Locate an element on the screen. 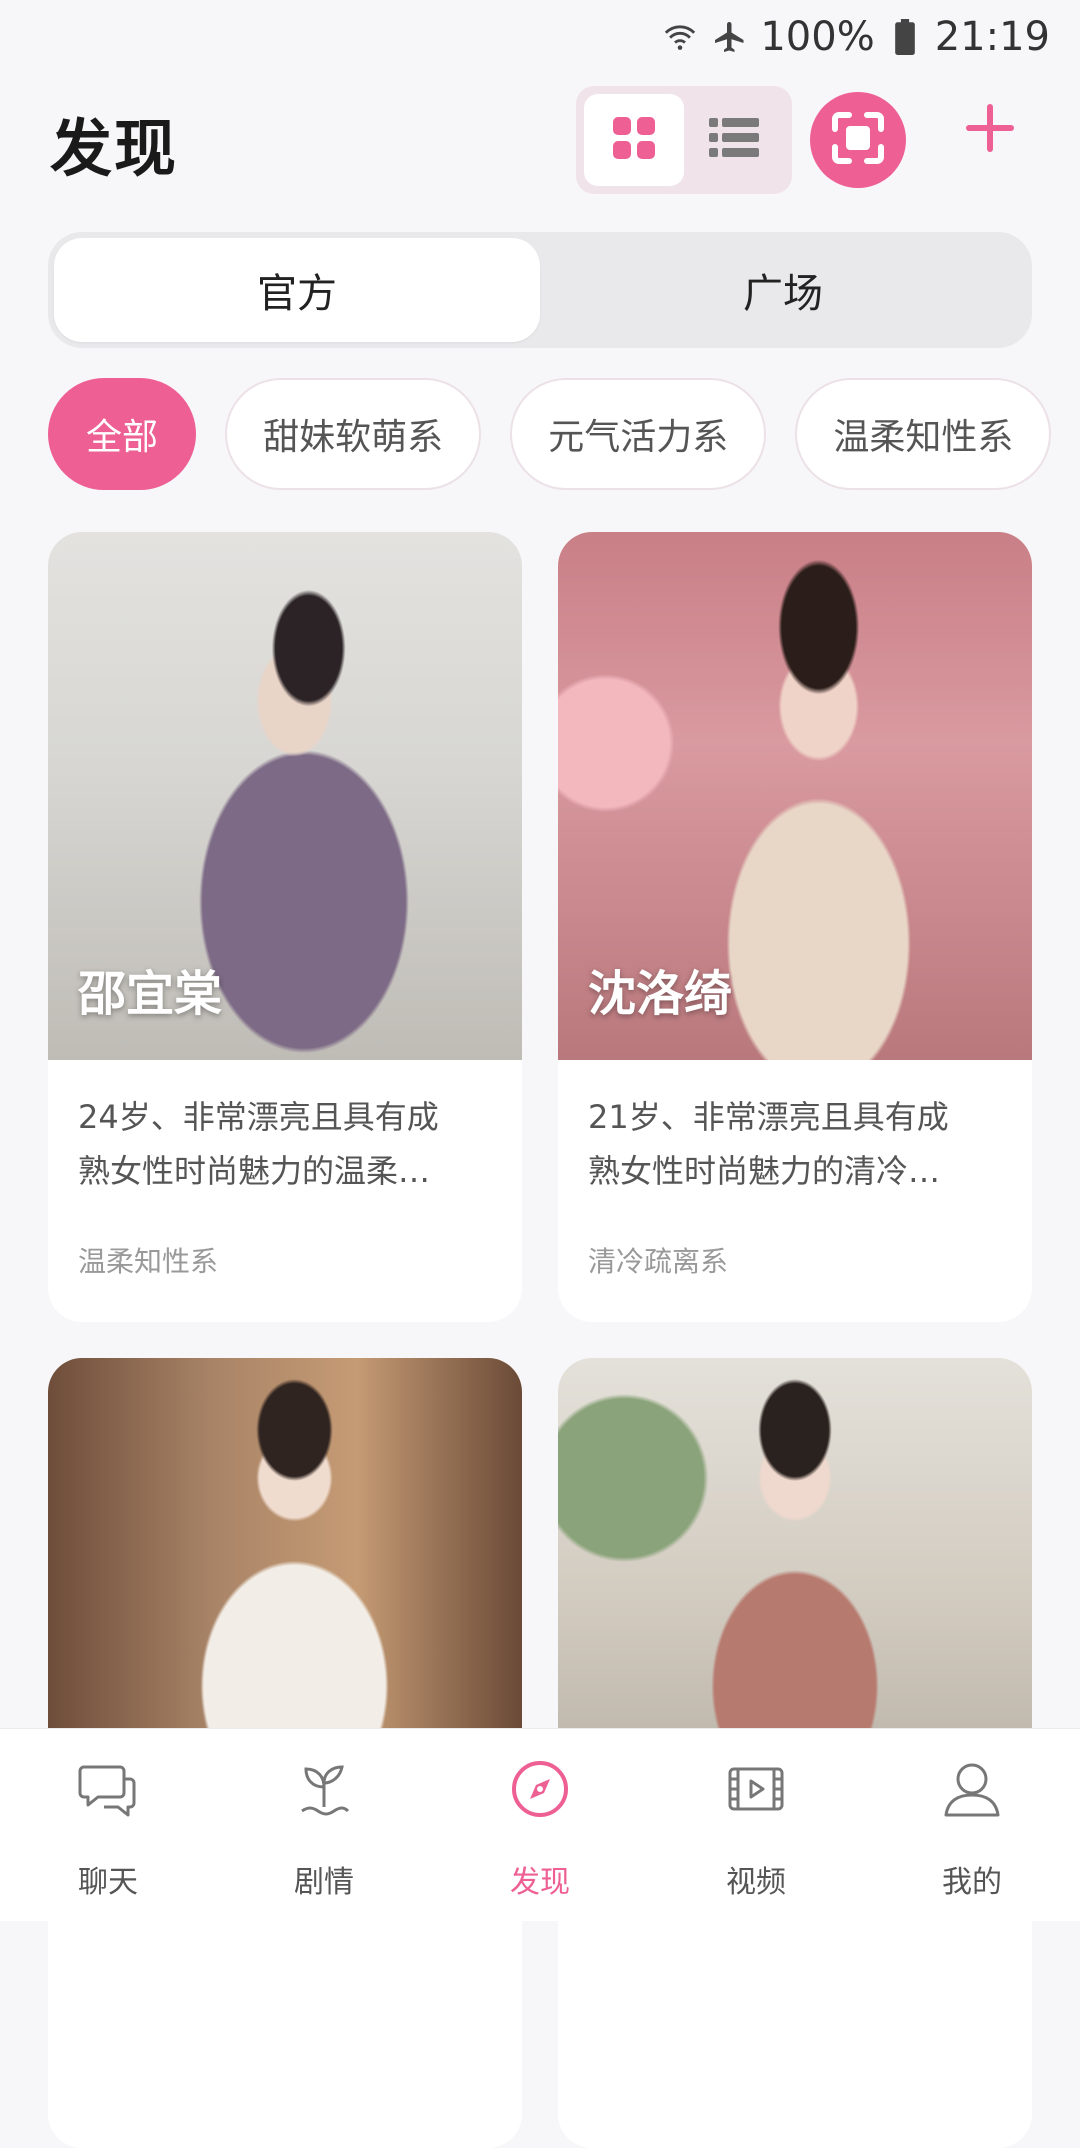 This screenshot has height=2148, width=1080. compass-icon is located at coordinates (540, 1789).